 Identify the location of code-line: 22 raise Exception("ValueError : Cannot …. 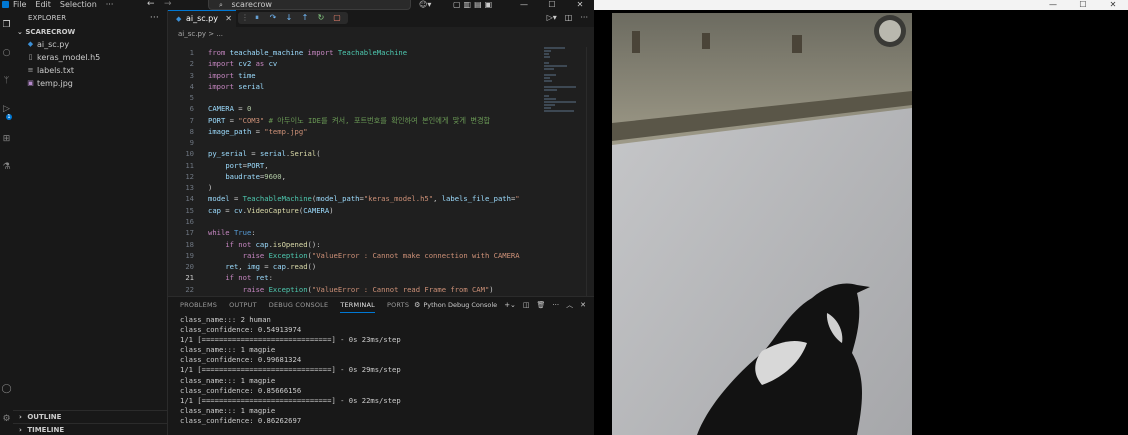
(381, 289).